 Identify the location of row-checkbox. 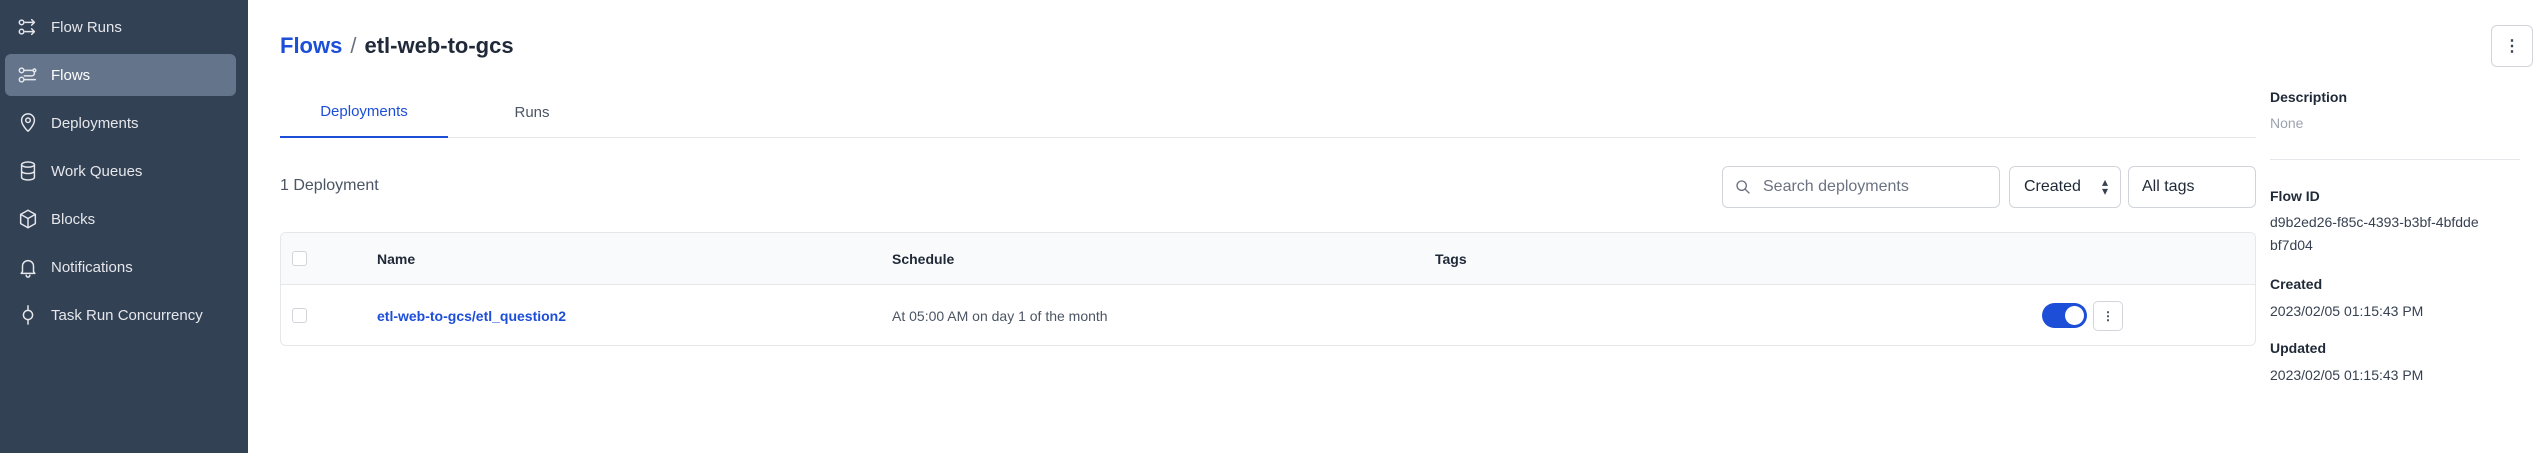
(299, 315).